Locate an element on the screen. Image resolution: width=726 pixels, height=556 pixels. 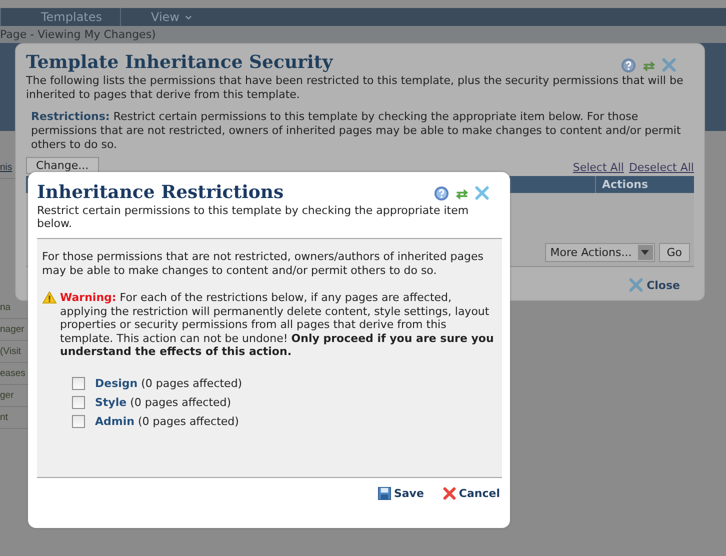
close-icon is located at coordinates (482, 193).